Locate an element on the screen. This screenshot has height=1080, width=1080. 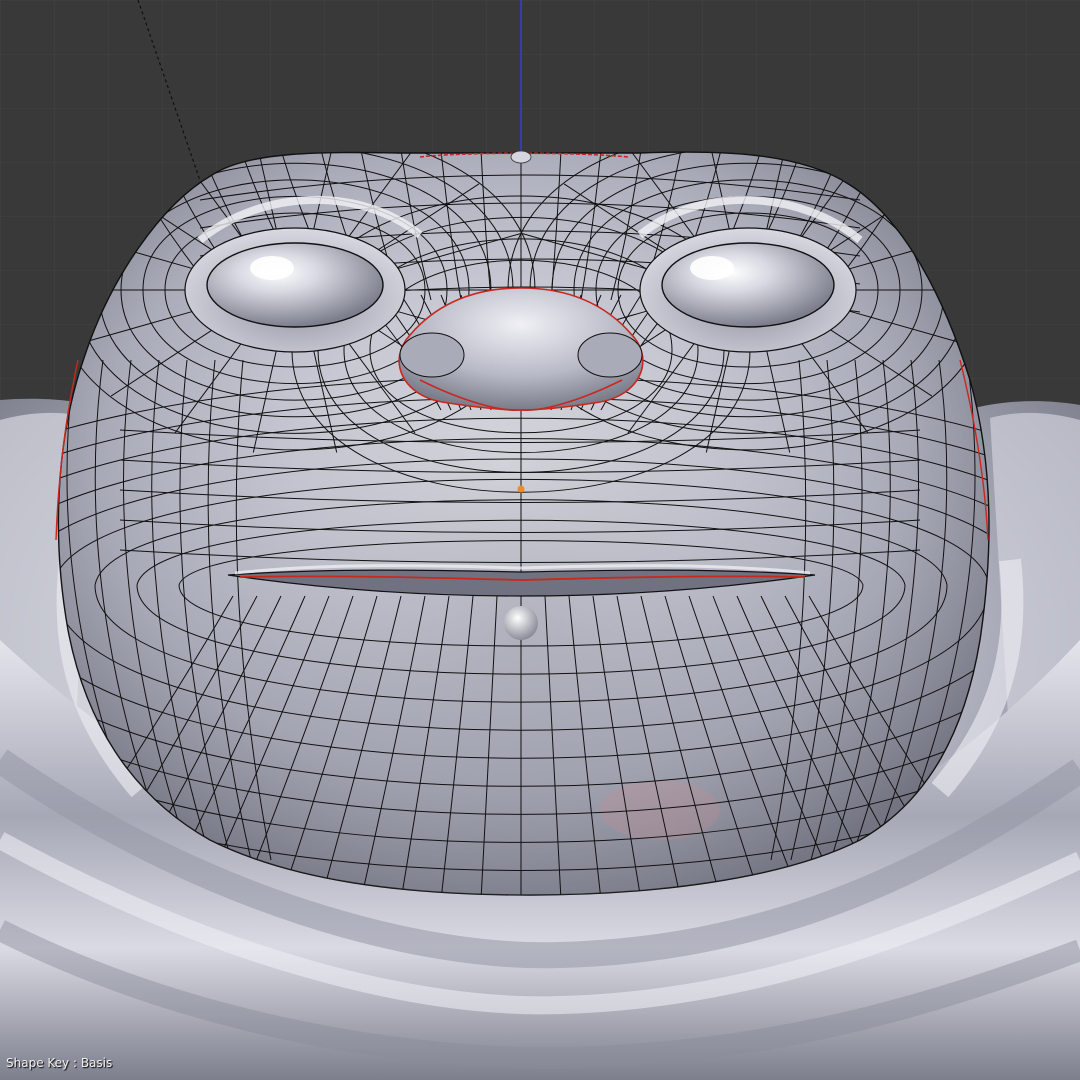
3d-cursor-icon is located at coordinates (521, 623).